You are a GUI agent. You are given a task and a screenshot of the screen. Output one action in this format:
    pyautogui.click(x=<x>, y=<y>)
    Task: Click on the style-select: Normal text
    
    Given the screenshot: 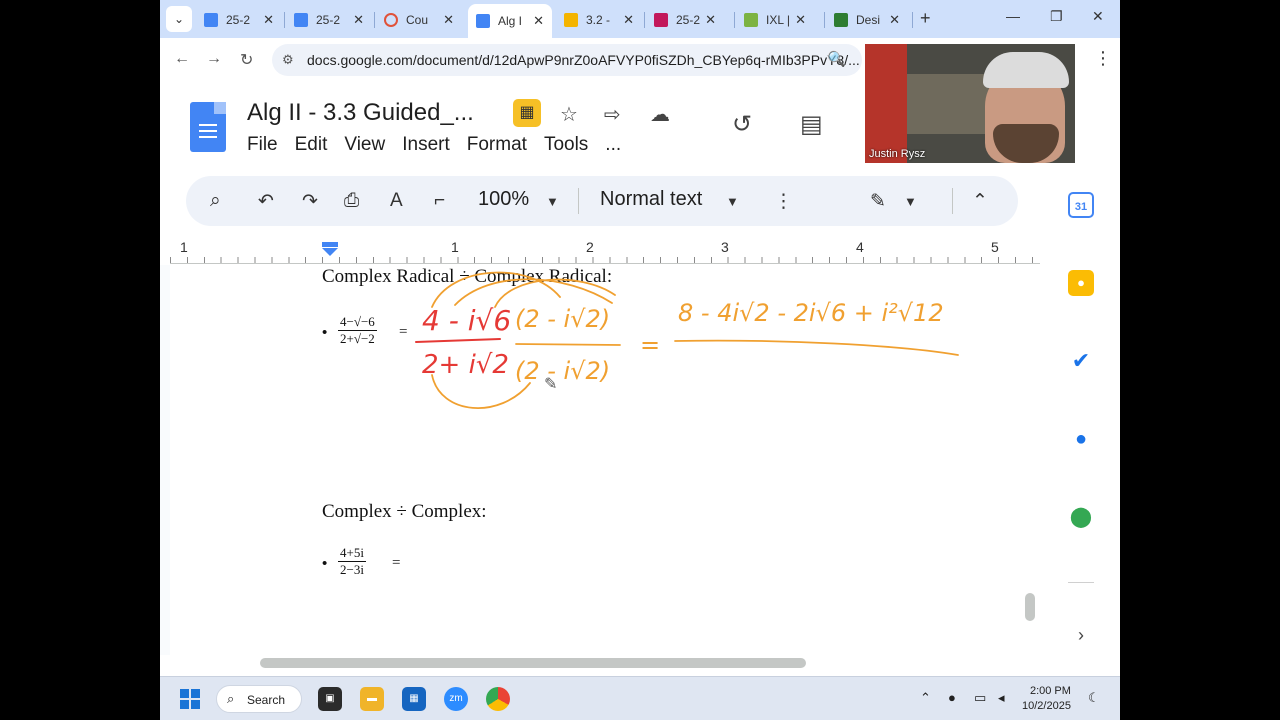 What is the action you would take?
    pyautogui.click(x=651, y=199)
    